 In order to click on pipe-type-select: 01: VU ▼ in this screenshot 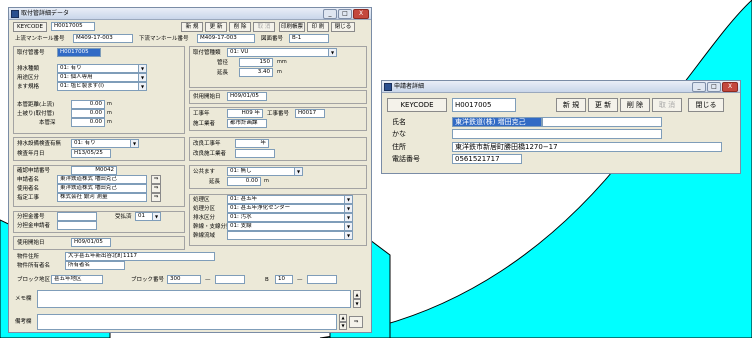, I will do `click(282, 52)`.